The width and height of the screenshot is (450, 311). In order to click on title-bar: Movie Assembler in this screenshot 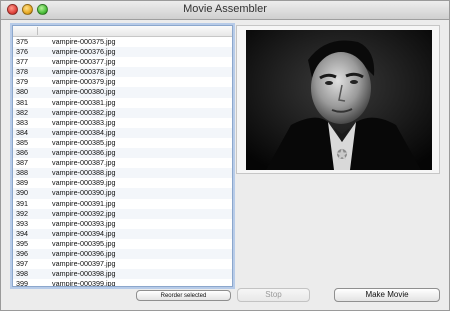, I will do `click(225, 10)`.